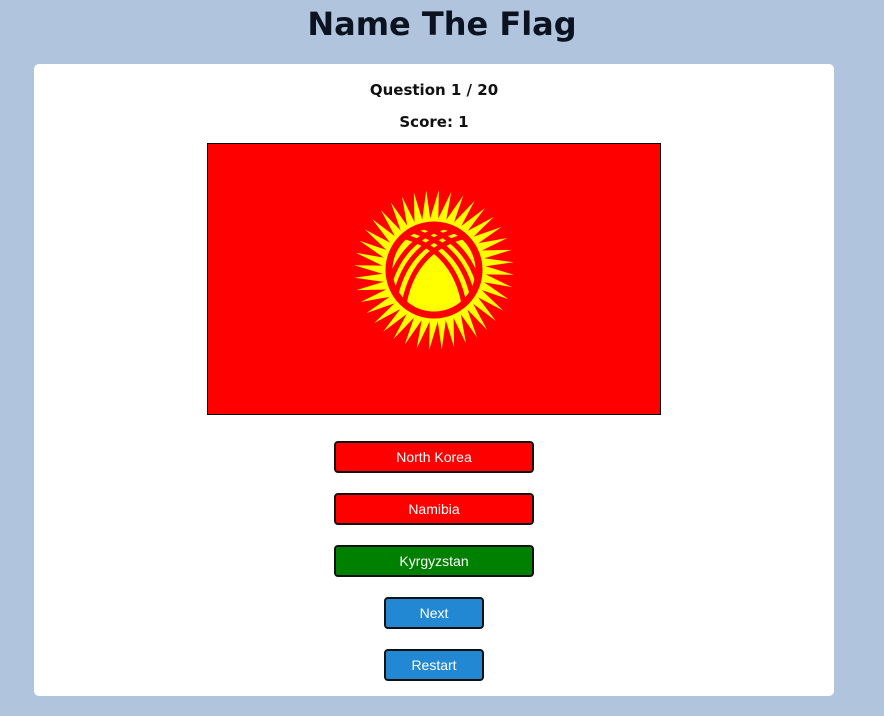  Describe the element at coordinates (434, 613) in the screenshot. I see `next-button: Next` at that location.